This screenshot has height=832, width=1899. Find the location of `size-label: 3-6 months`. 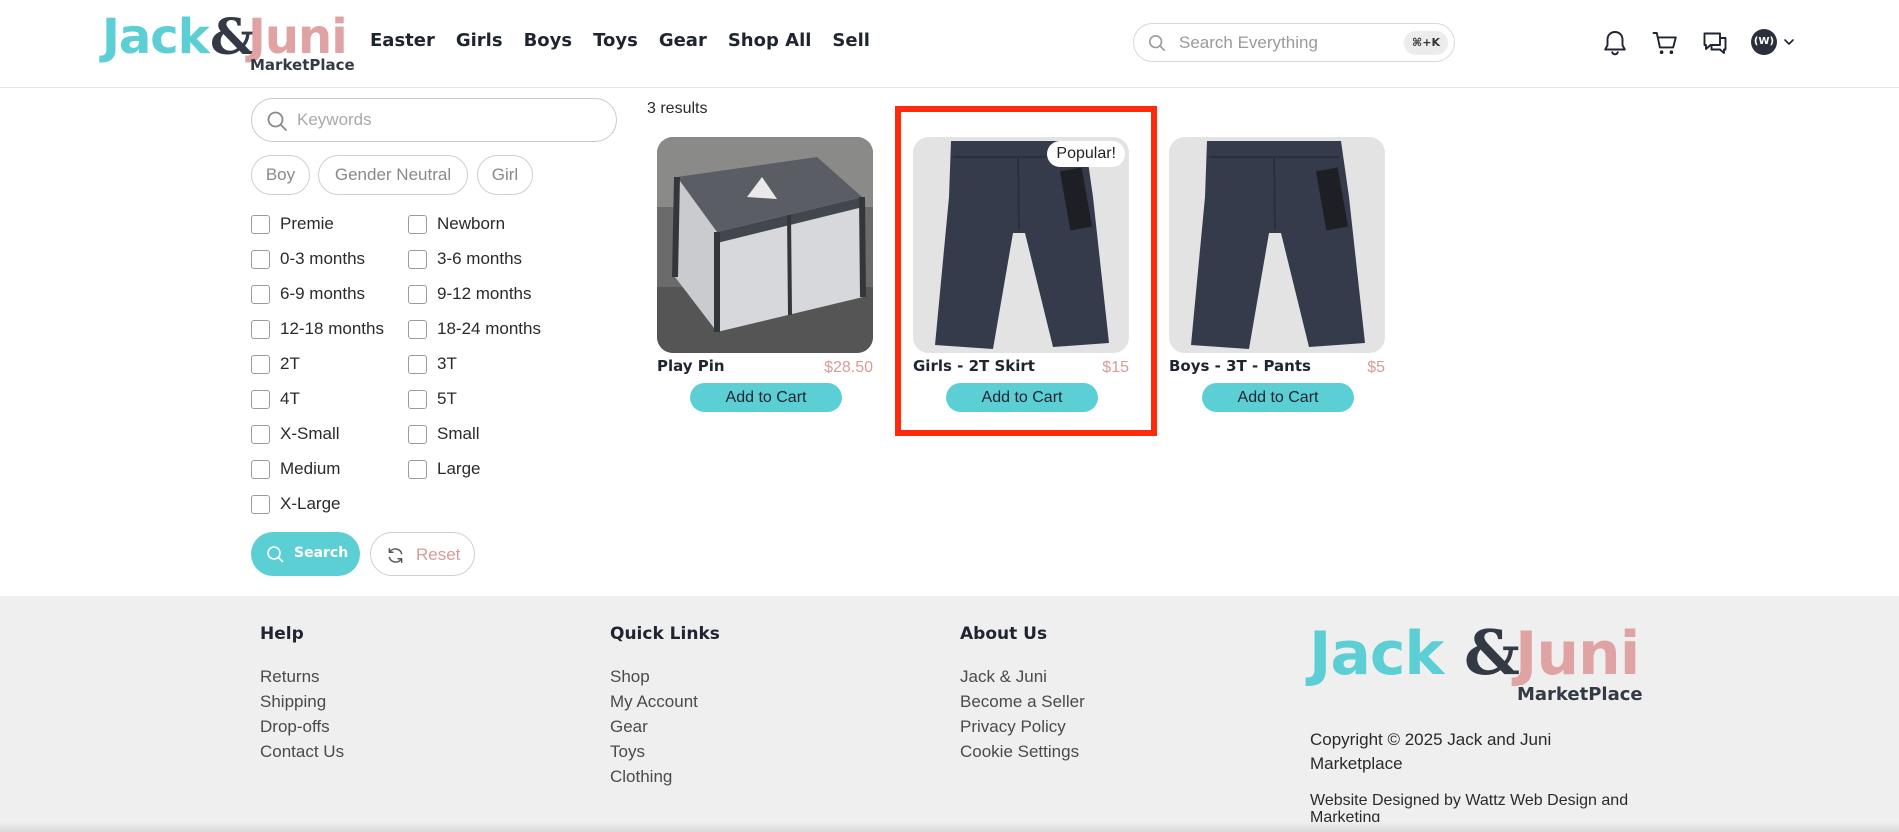

size-label: 3-6 months is located at coordinates (480, 258).